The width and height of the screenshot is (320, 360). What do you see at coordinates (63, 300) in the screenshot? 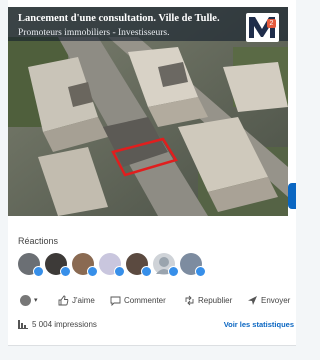
I see `thumbs-up-icon` at bounding box center [63, 300].